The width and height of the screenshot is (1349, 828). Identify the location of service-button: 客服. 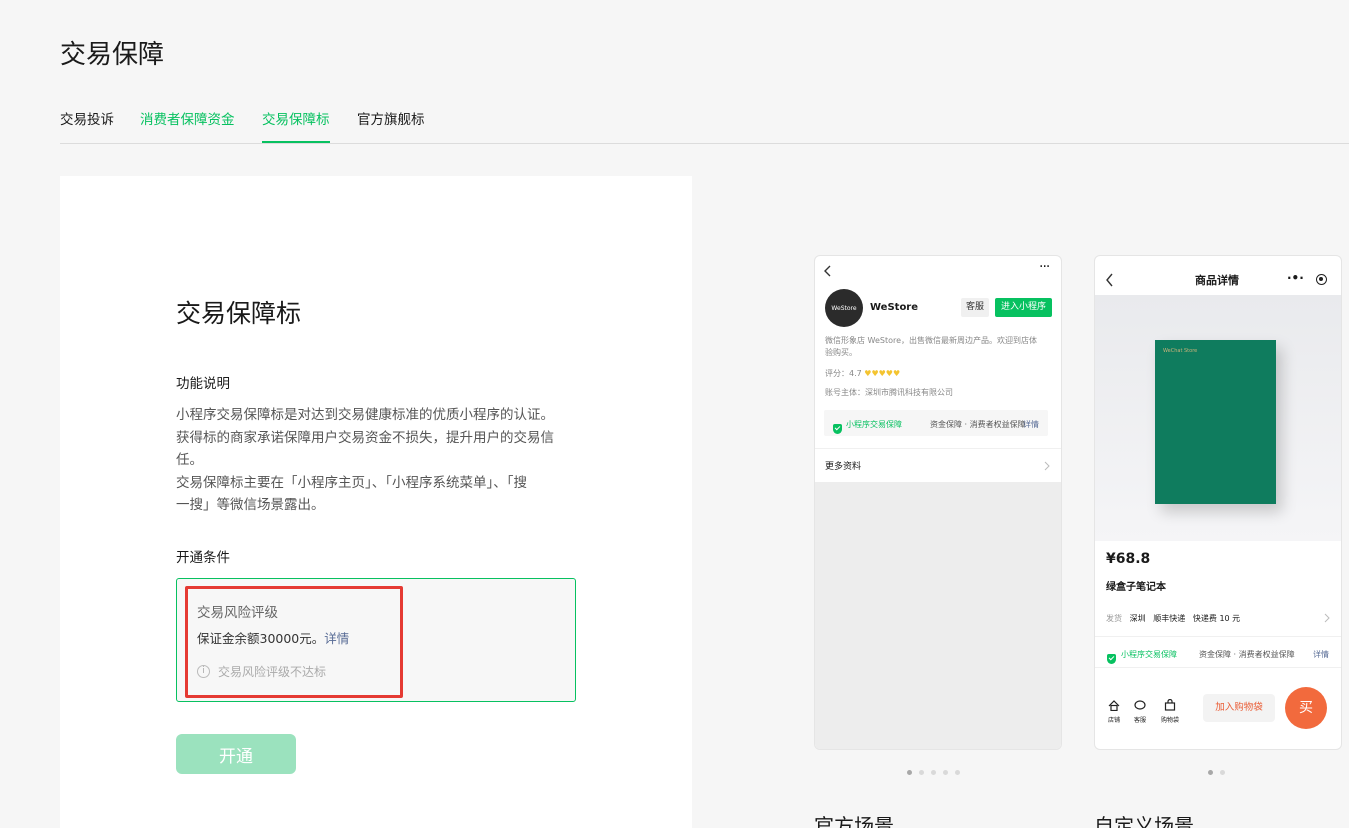
(975, 307).